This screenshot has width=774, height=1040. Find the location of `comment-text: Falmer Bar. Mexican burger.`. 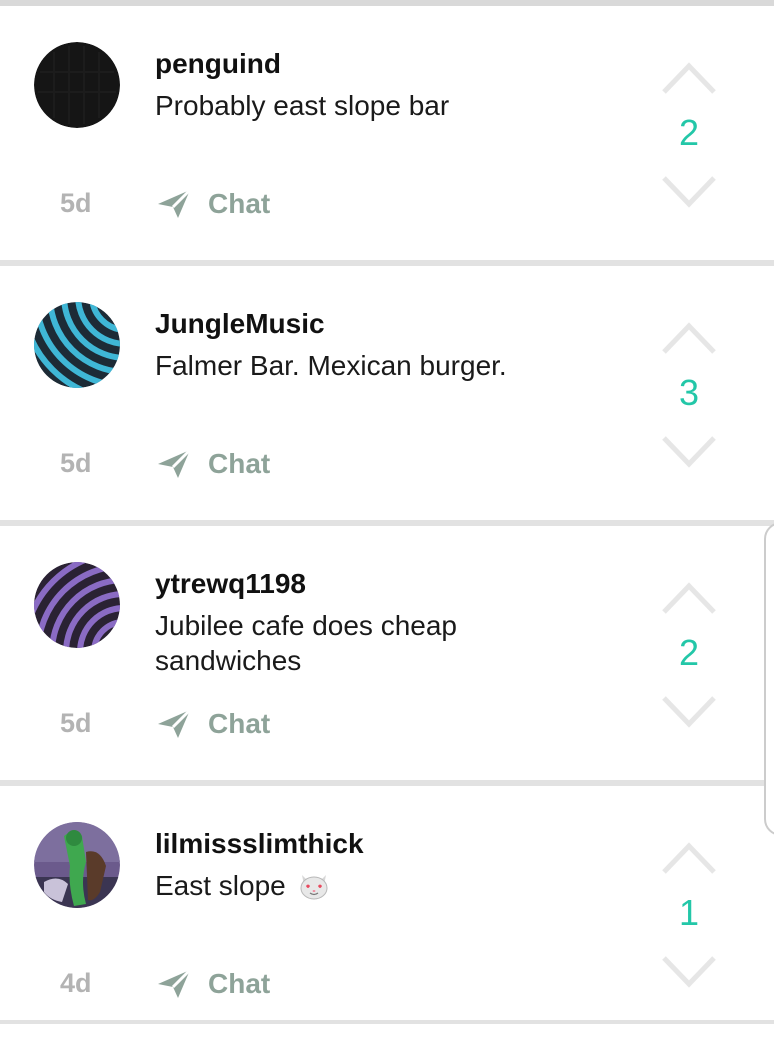

comment-text: Falmer Bar. Mexican burger. is located at coordinates (331, 365).